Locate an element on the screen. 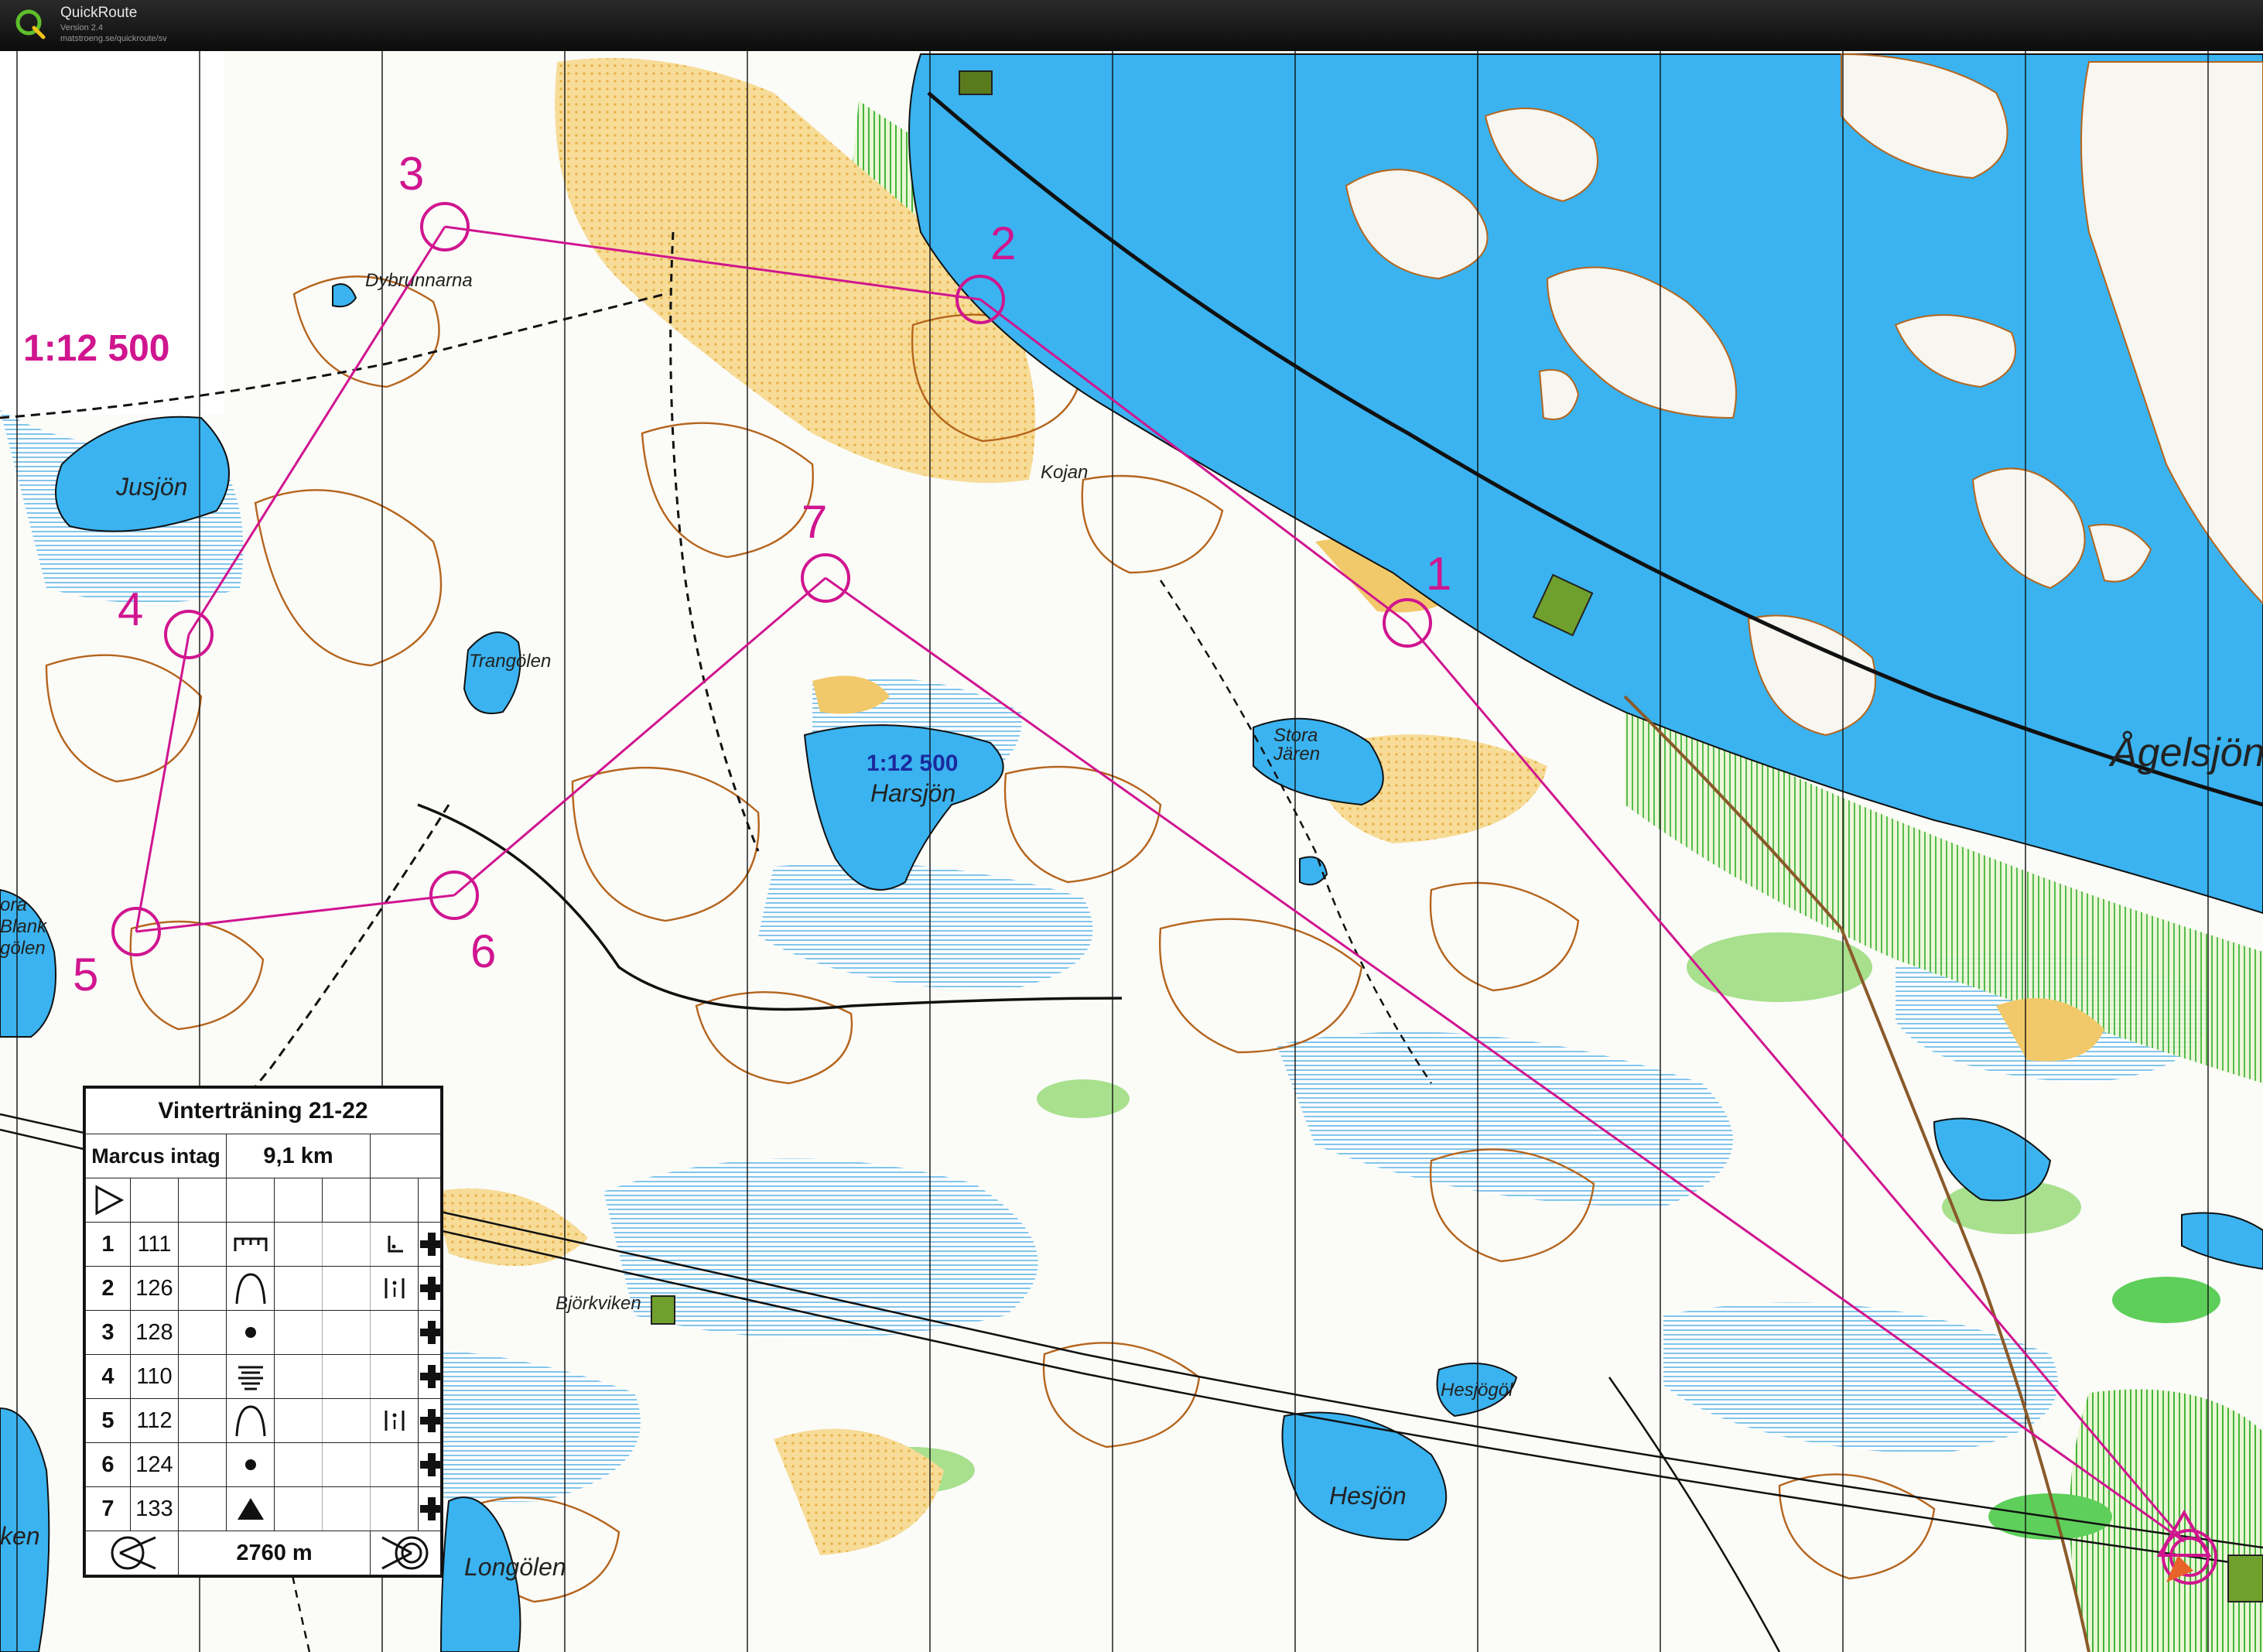 This screenshot has height=1652, width=2263. triangle-symbol-icon is located at coordinates (250, 1509).